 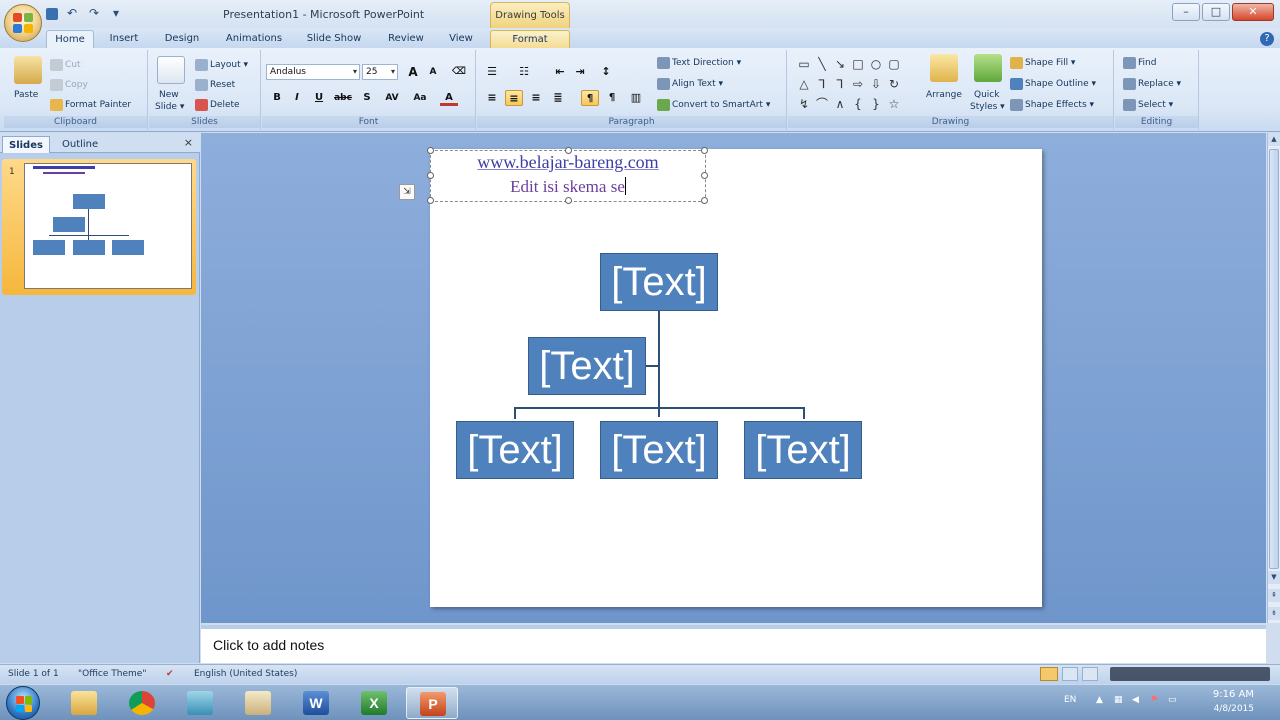 I want to click on down-arrow-shape-icon: ⇩, so click(x=876, y=84).